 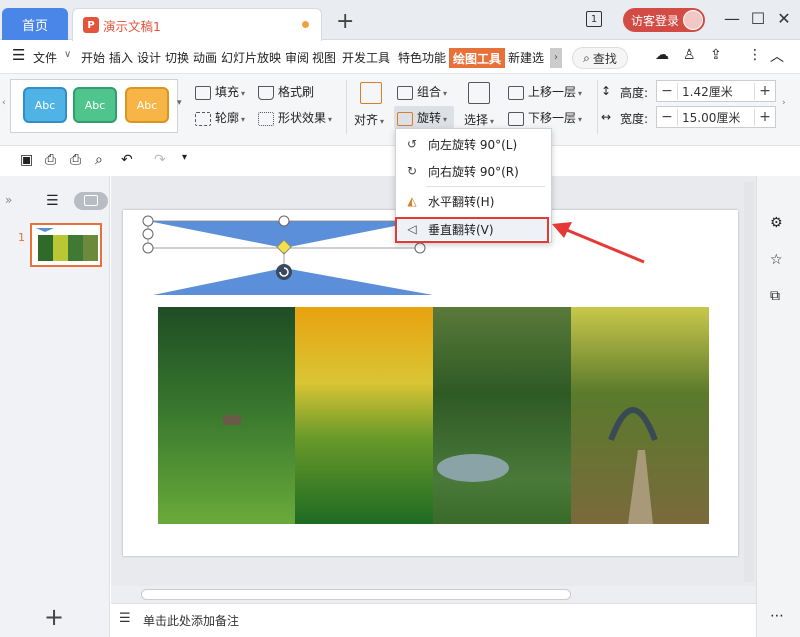 I want to click on save-icon: ▣, so click(x=26, y=160).